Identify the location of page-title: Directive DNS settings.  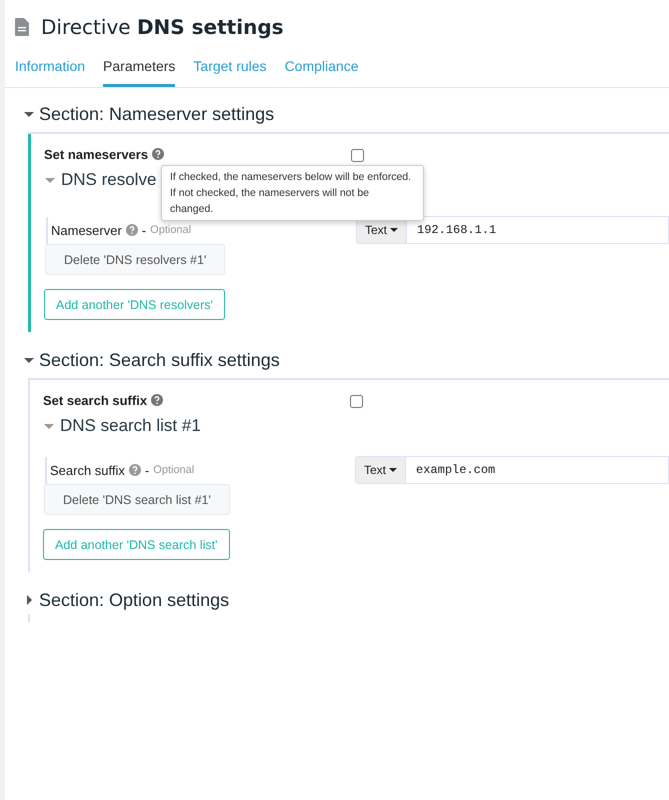
(162, 27).